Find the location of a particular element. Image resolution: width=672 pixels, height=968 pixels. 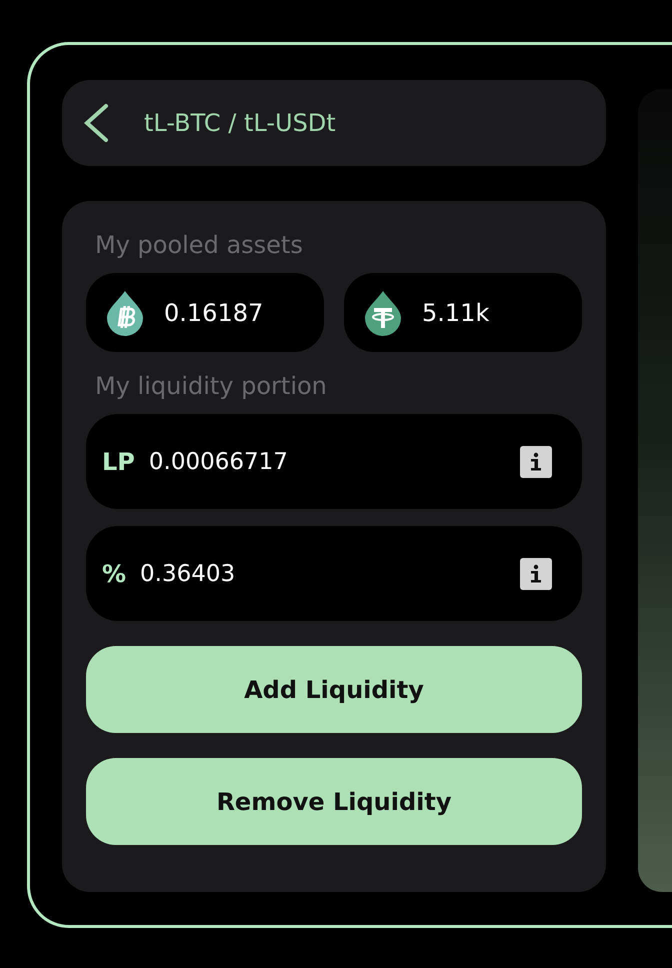

bitcoin-drop-icon is located at coordinates (125, 313).